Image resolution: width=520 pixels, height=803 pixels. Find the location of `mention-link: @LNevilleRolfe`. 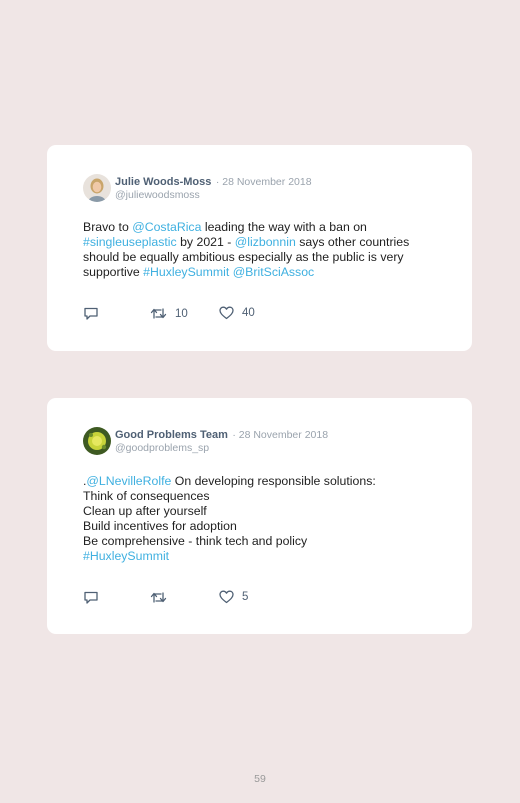

mention-link: @LNevilleRolfe is located at coordinates (128, 481).